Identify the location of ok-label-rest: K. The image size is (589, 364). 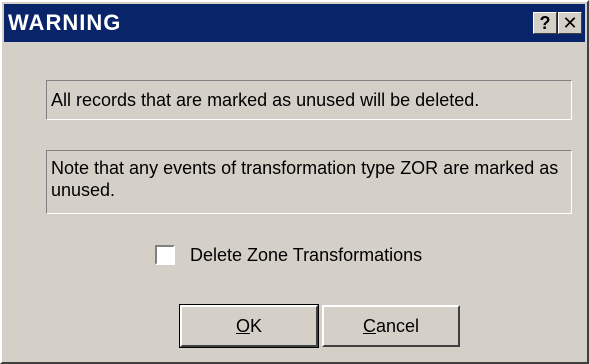
(256, 326).